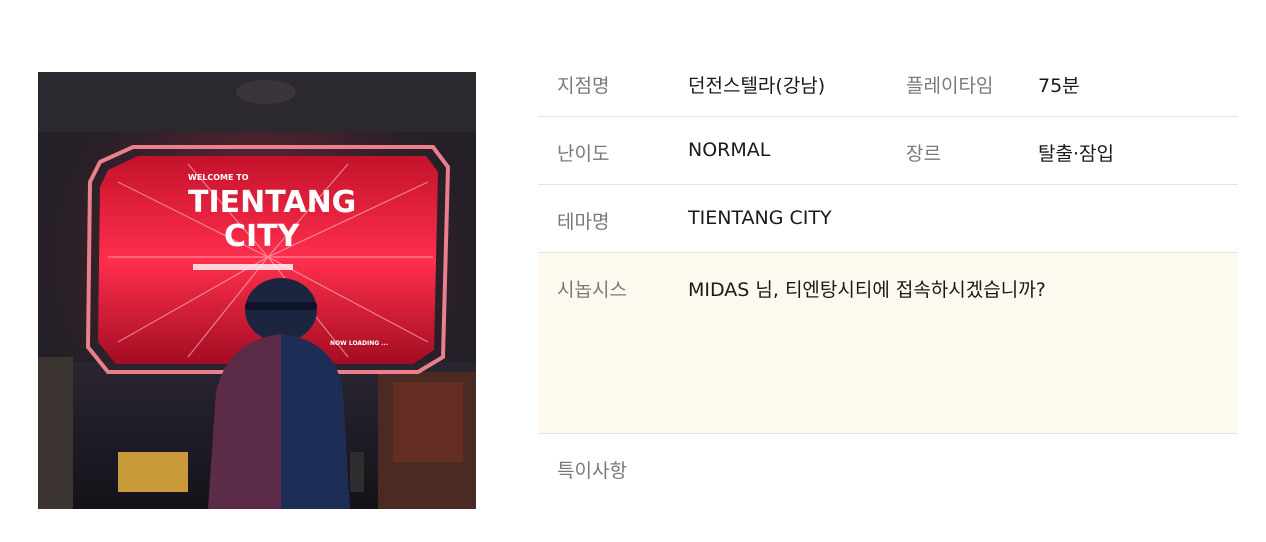 This screenshot has width=1266, height=542. What do you see at coordinates (888, 83) in the screenshot?
I see `info-row-branch: 지점명 던전스텔라(강남) 플레이타임 75분` at bounding box center [888, 83].